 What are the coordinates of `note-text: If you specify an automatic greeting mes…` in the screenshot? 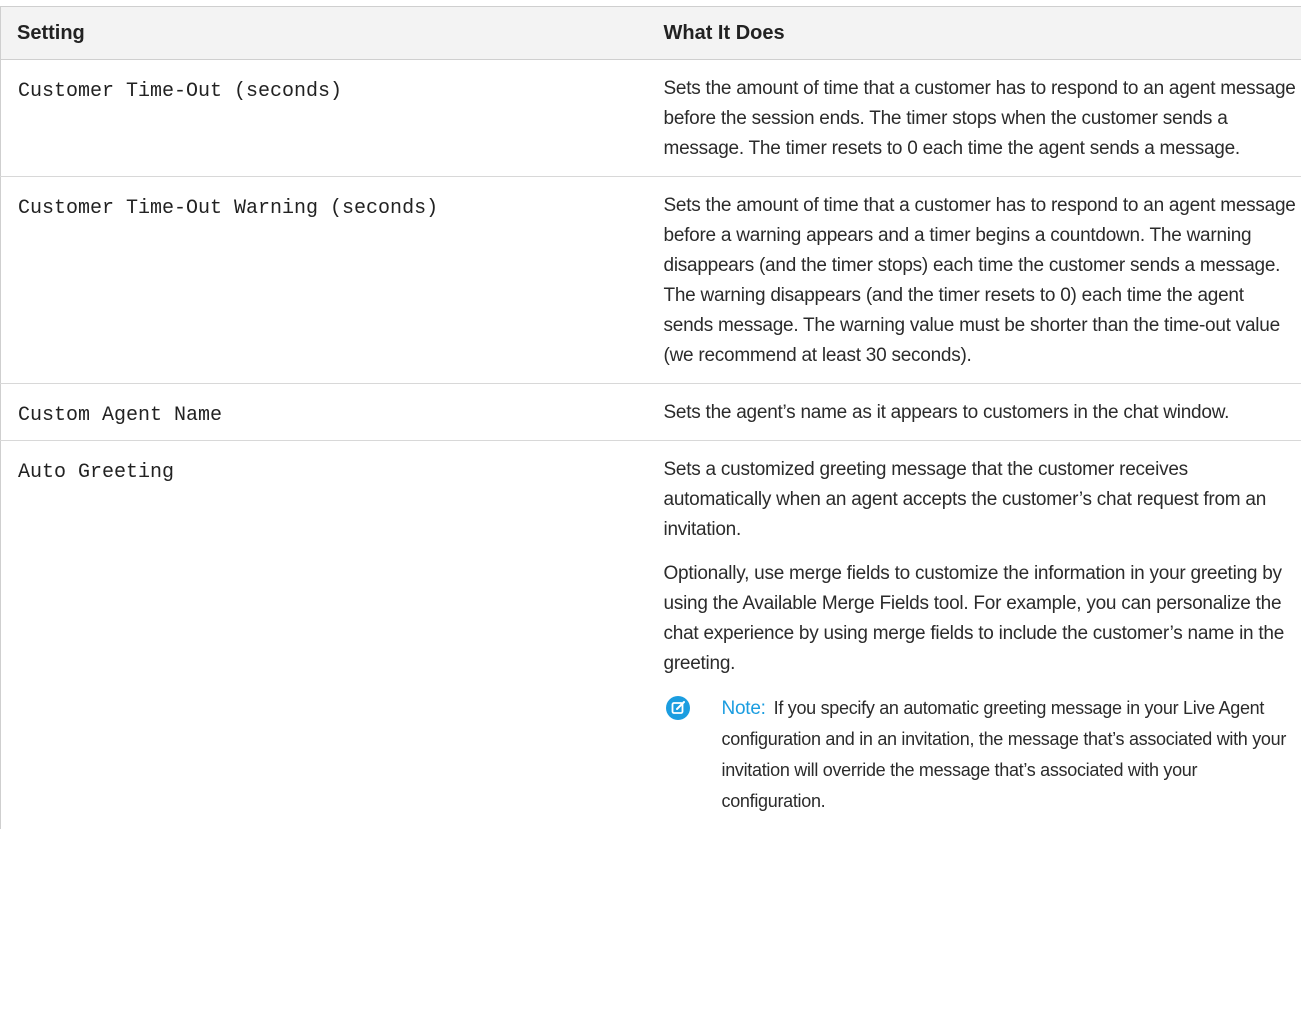 It's located at (1004, 754).